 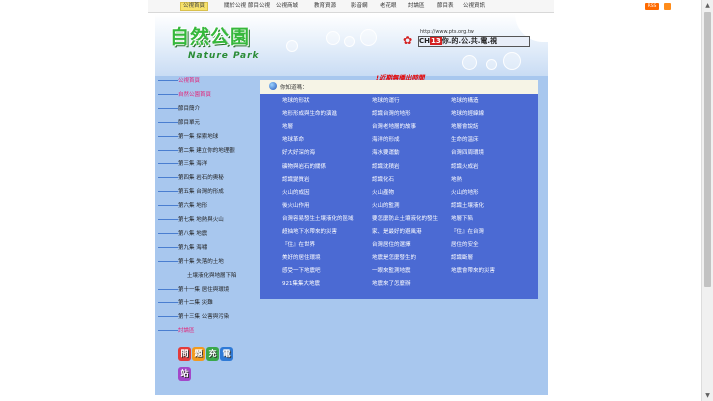 I want to click on topic-link: 台灣容易發生土壤液化的區域, so click(x=318, y=219).